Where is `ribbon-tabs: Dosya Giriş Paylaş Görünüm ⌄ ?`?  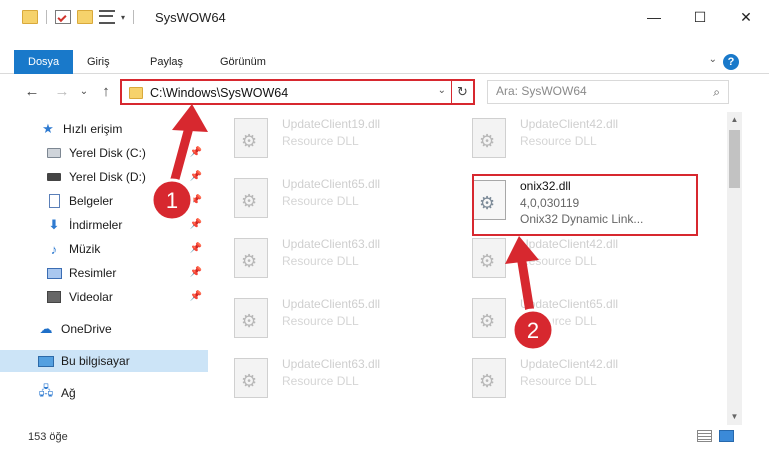
ribbon-tabs: Dosya Giriş Paylaş Görünüm ⌄ ? is located at coordinates (384, 62).